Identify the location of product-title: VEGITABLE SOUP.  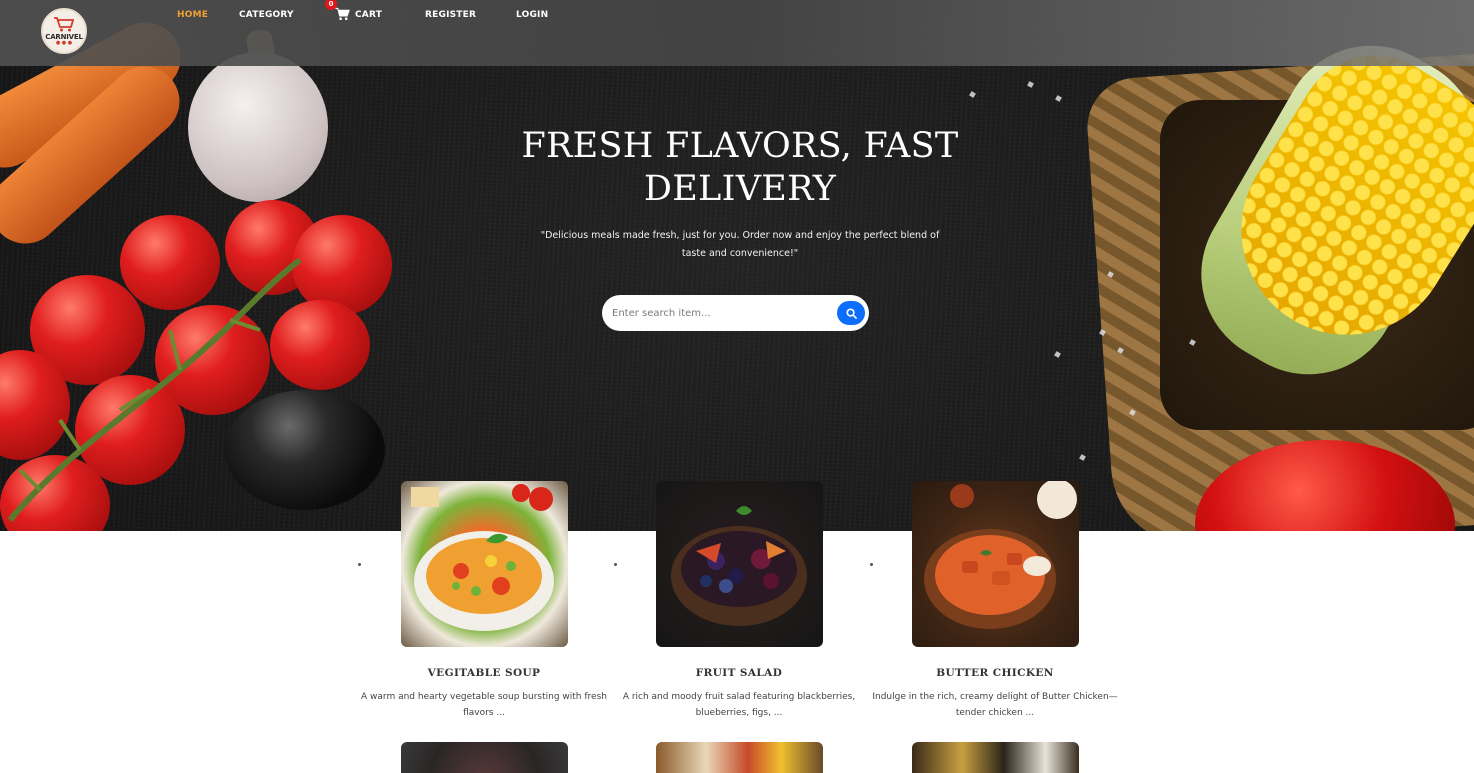
(484, 673).